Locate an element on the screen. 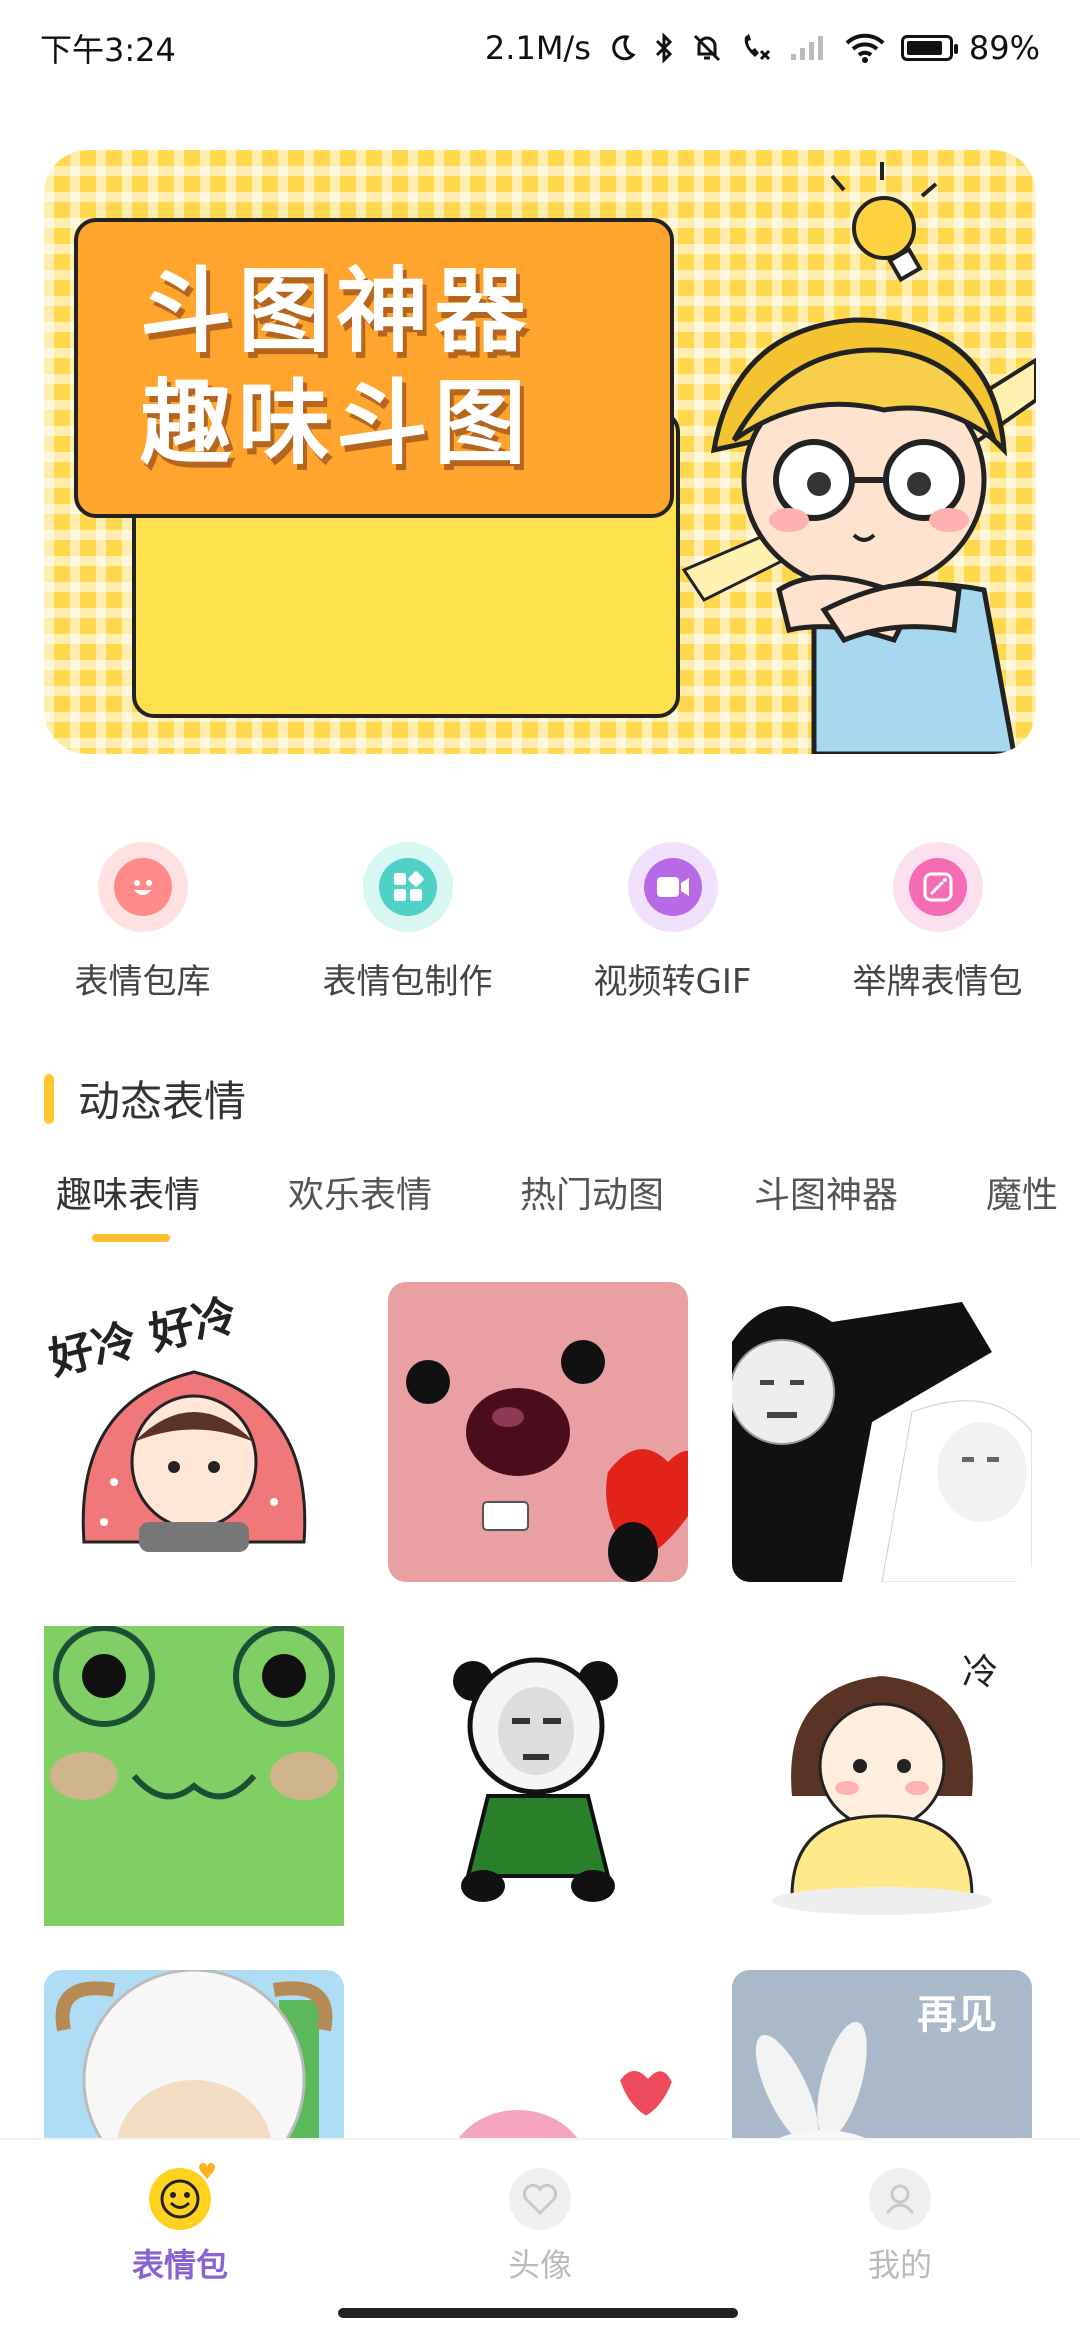 This screenshot has height=2340, width=1080. sticker-panda-meme is located at coordinates (882, 1432).